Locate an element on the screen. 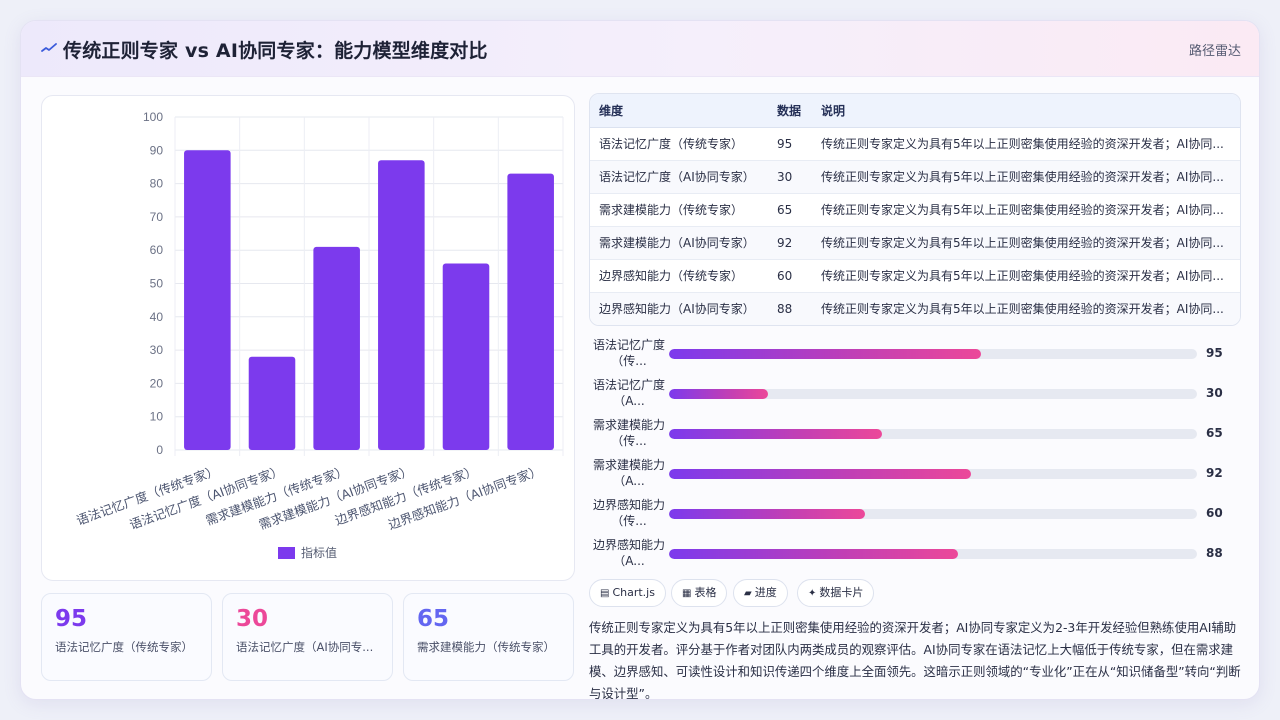 This screenshot has width=1280, height=720. cell-dimension: 语法记忆广度（传统专家） is located at coordinates (679, 144).